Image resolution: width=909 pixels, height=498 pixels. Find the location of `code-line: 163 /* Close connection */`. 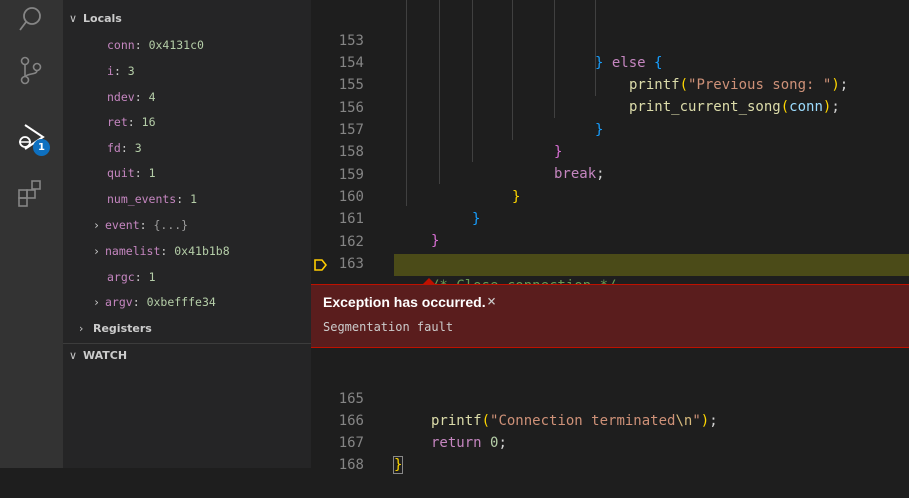

code-line: 163 /* Close connection */ is located at coordinates (477, 275).